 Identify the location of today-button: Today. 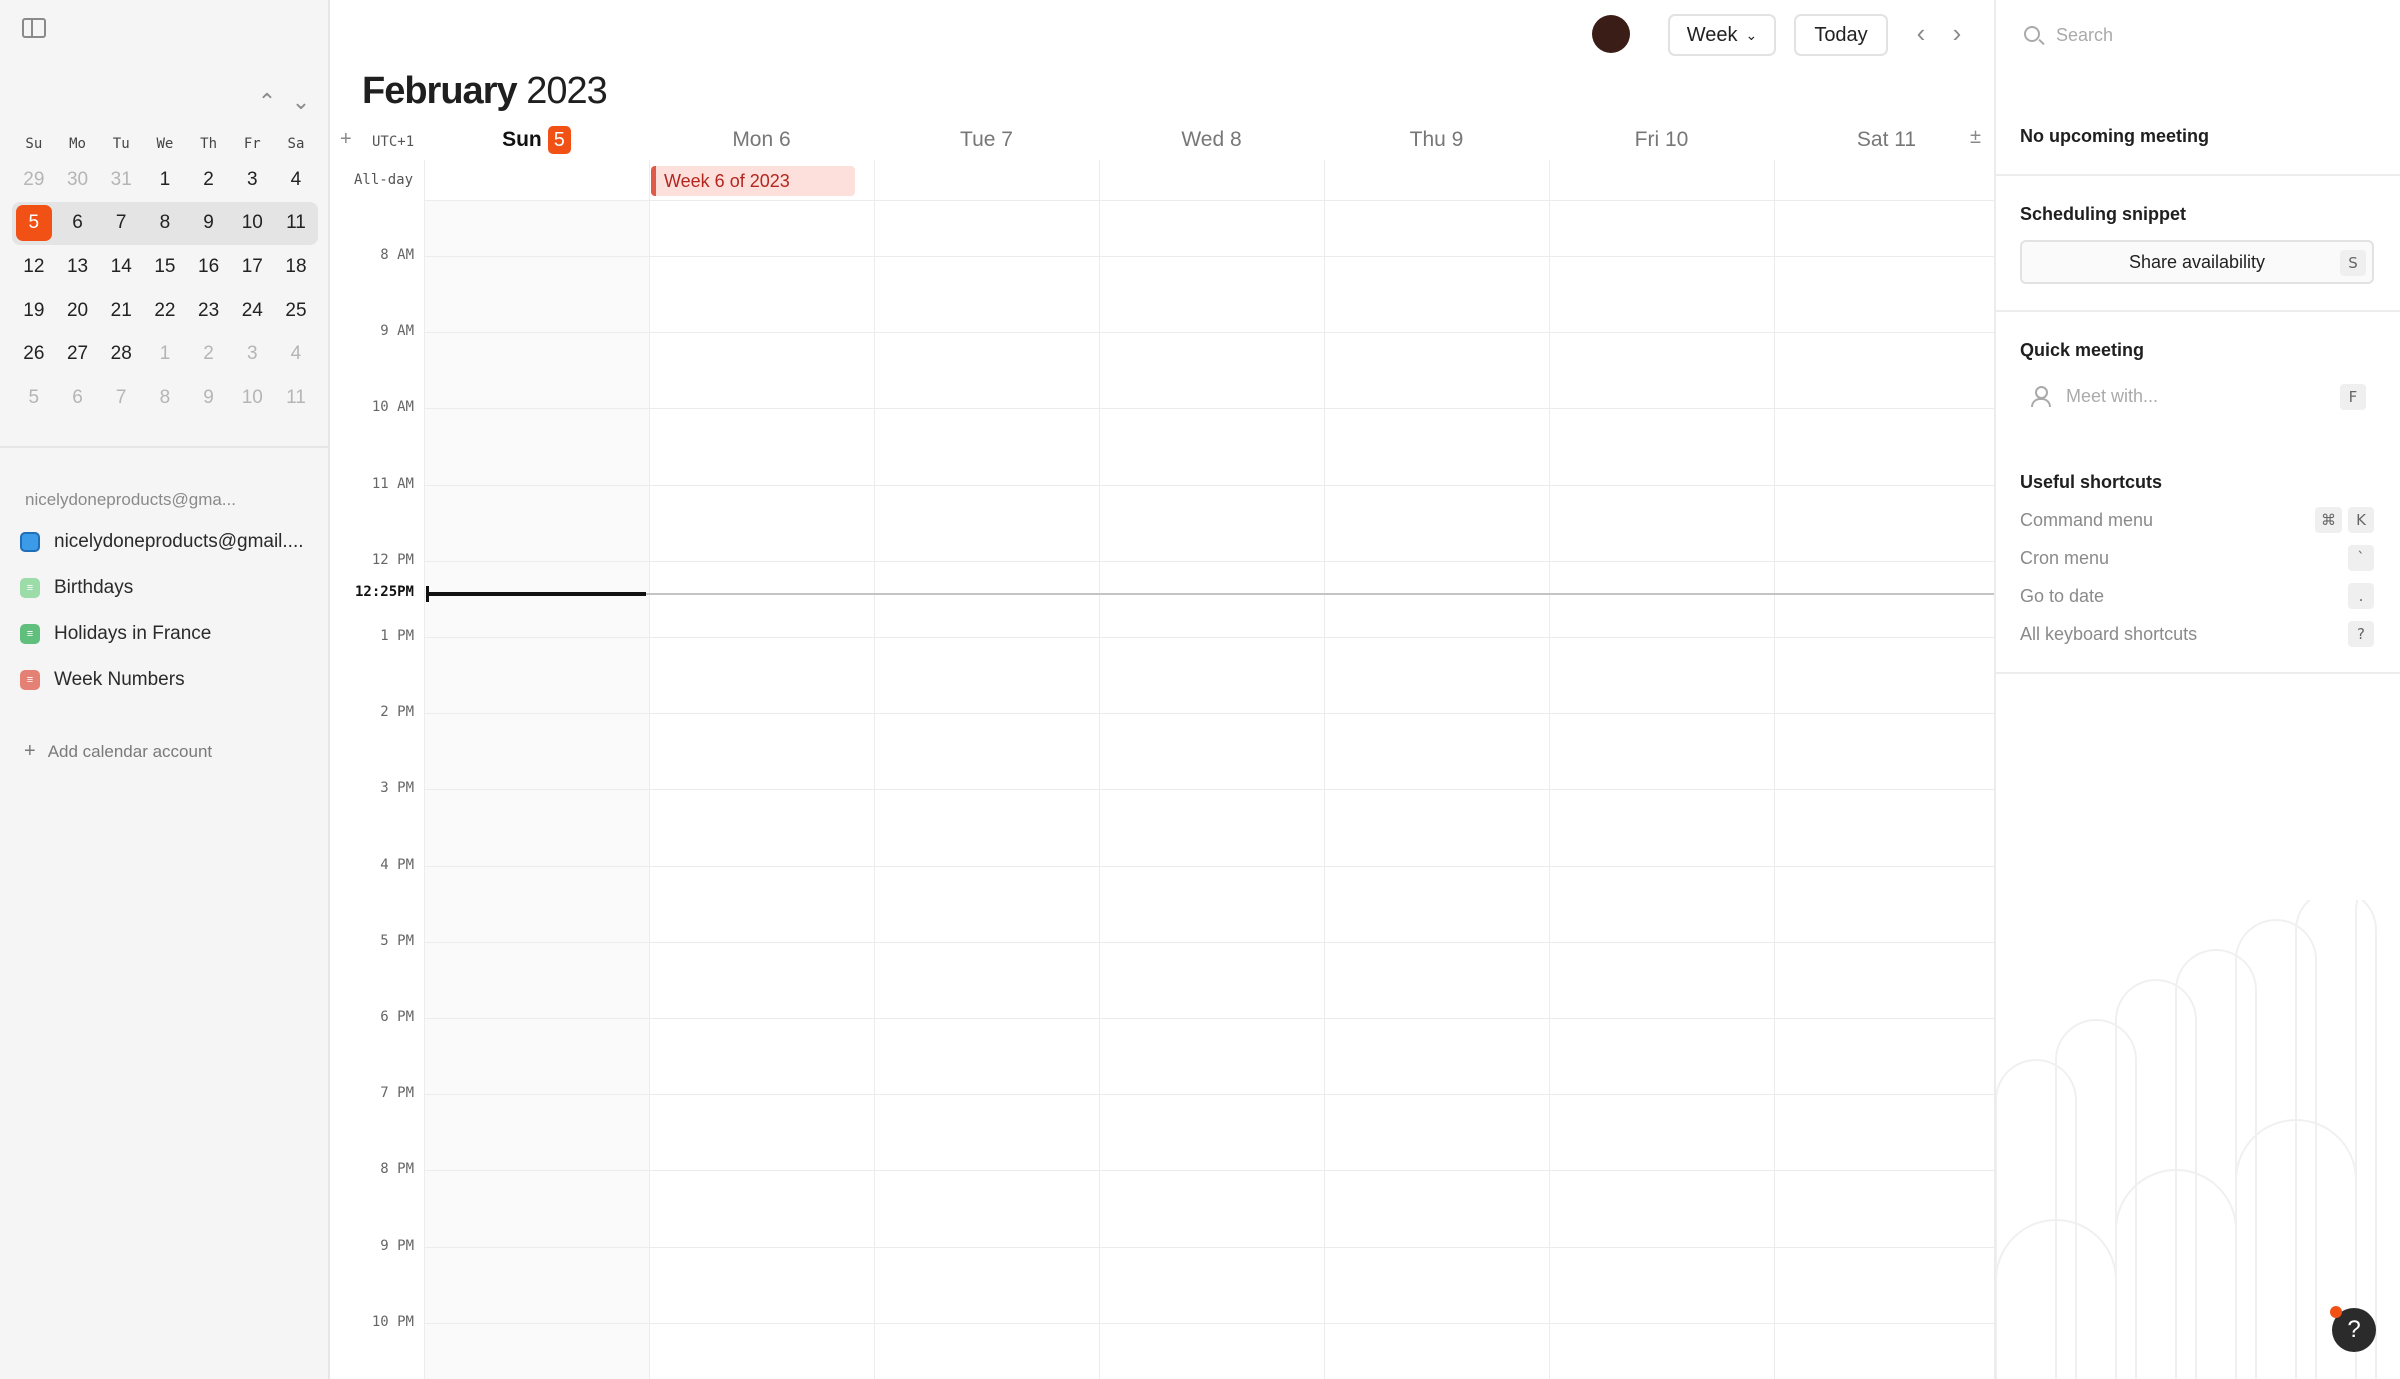
(1841, 35).